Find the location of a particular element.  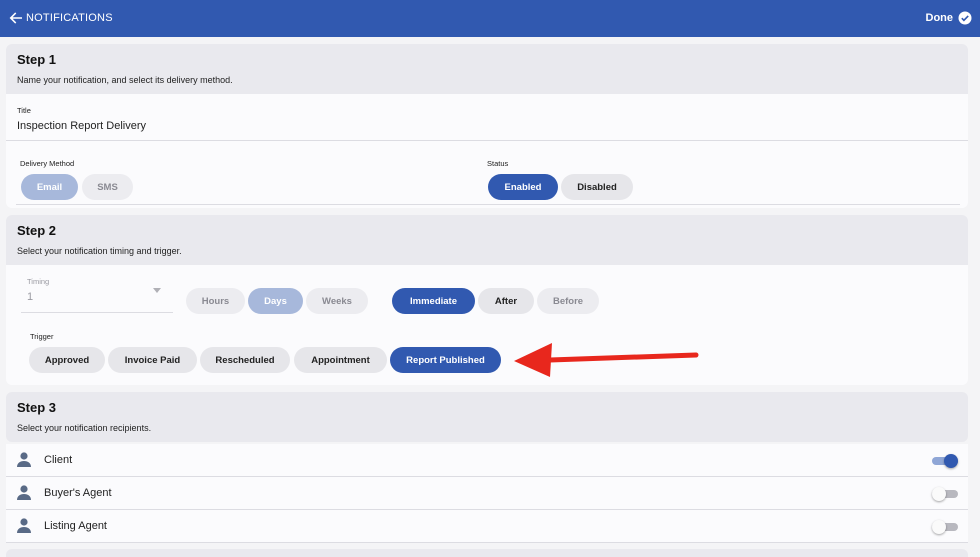

recipient-row-buyers-agent: Buyer's Agent is located at coordinates (487, 493).